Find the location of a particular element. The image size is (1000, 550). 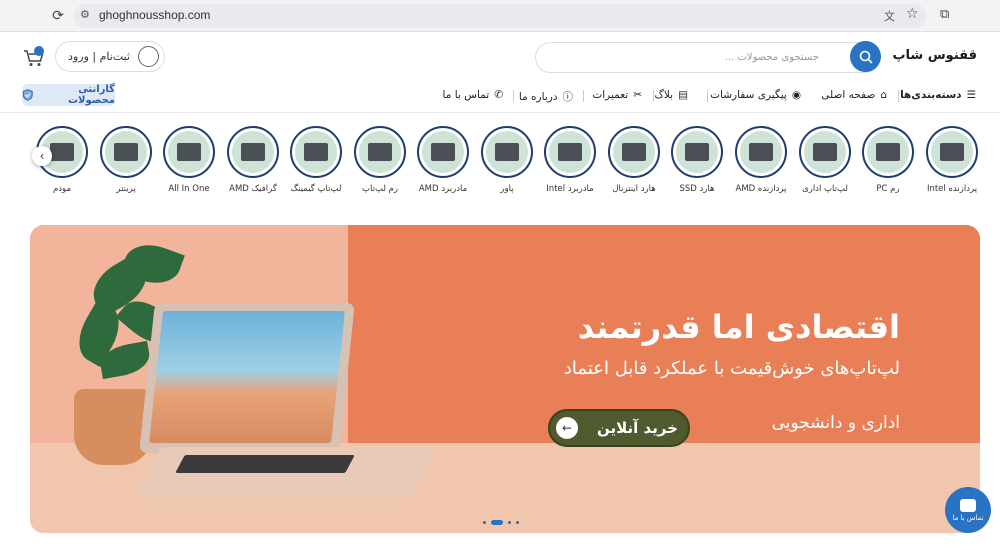

contact-label: تماس با ما is located at coordinates (968, 517).